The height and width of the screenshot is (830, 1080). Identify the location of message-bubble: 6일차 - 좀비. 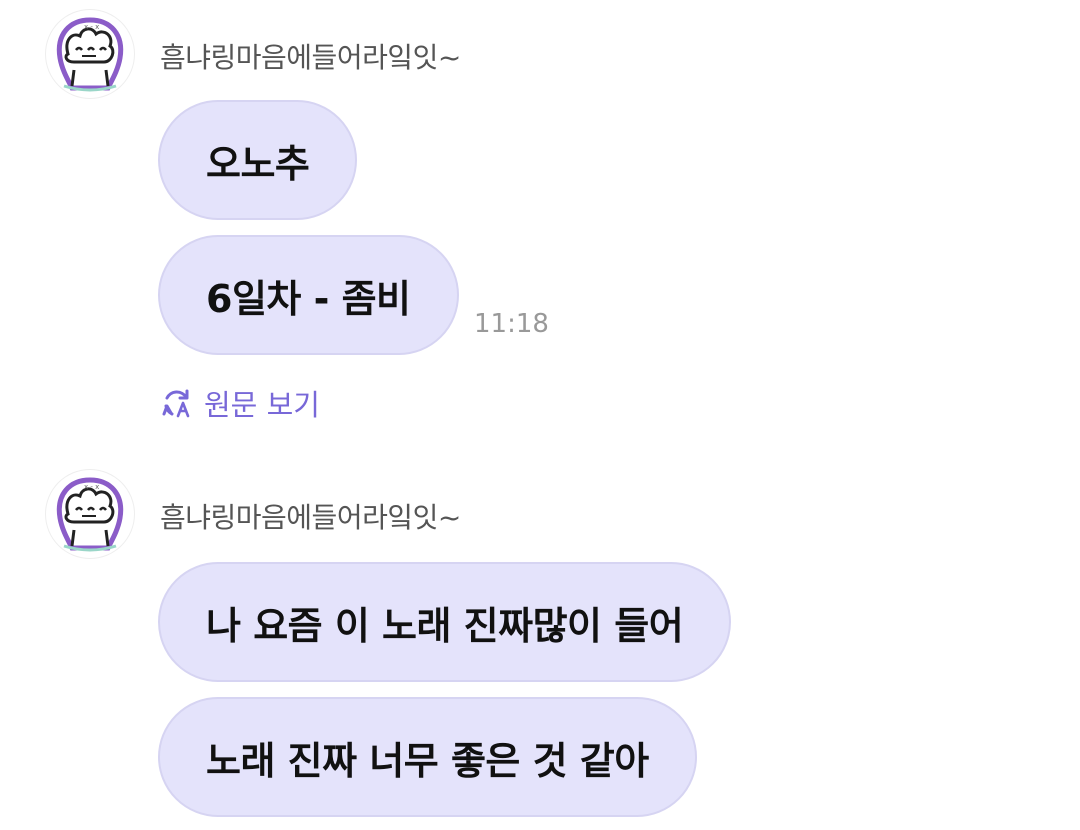
(308, 295).